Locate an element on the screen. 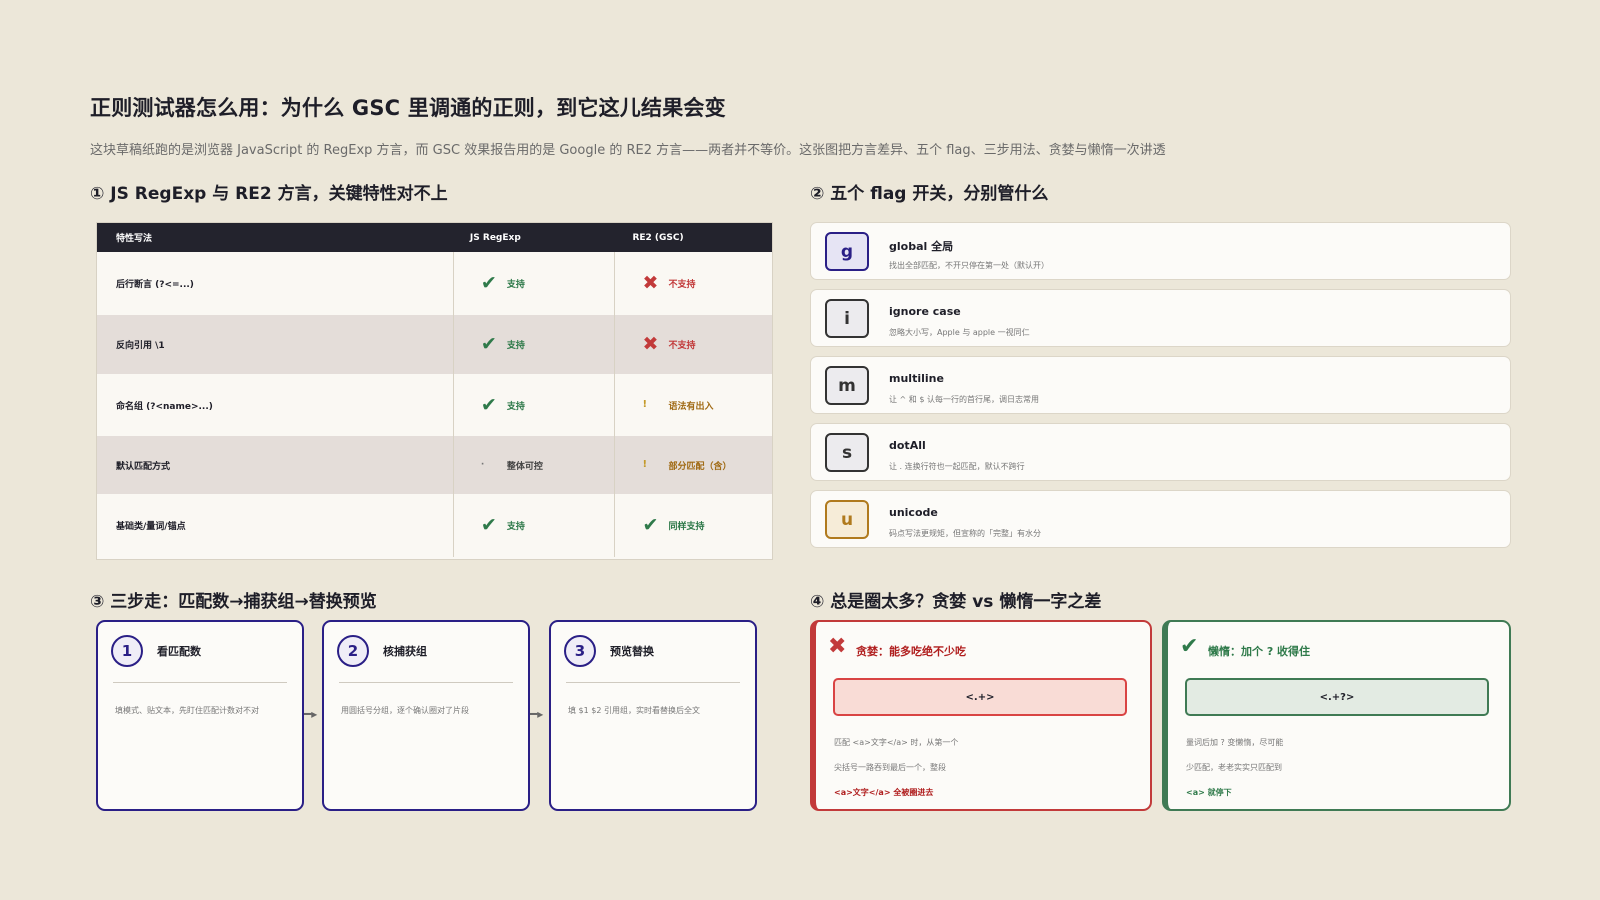  table-row: 命名组 (?<name>...) ✔ 支持! 语法有出入 is located at coordinates (434, 405).